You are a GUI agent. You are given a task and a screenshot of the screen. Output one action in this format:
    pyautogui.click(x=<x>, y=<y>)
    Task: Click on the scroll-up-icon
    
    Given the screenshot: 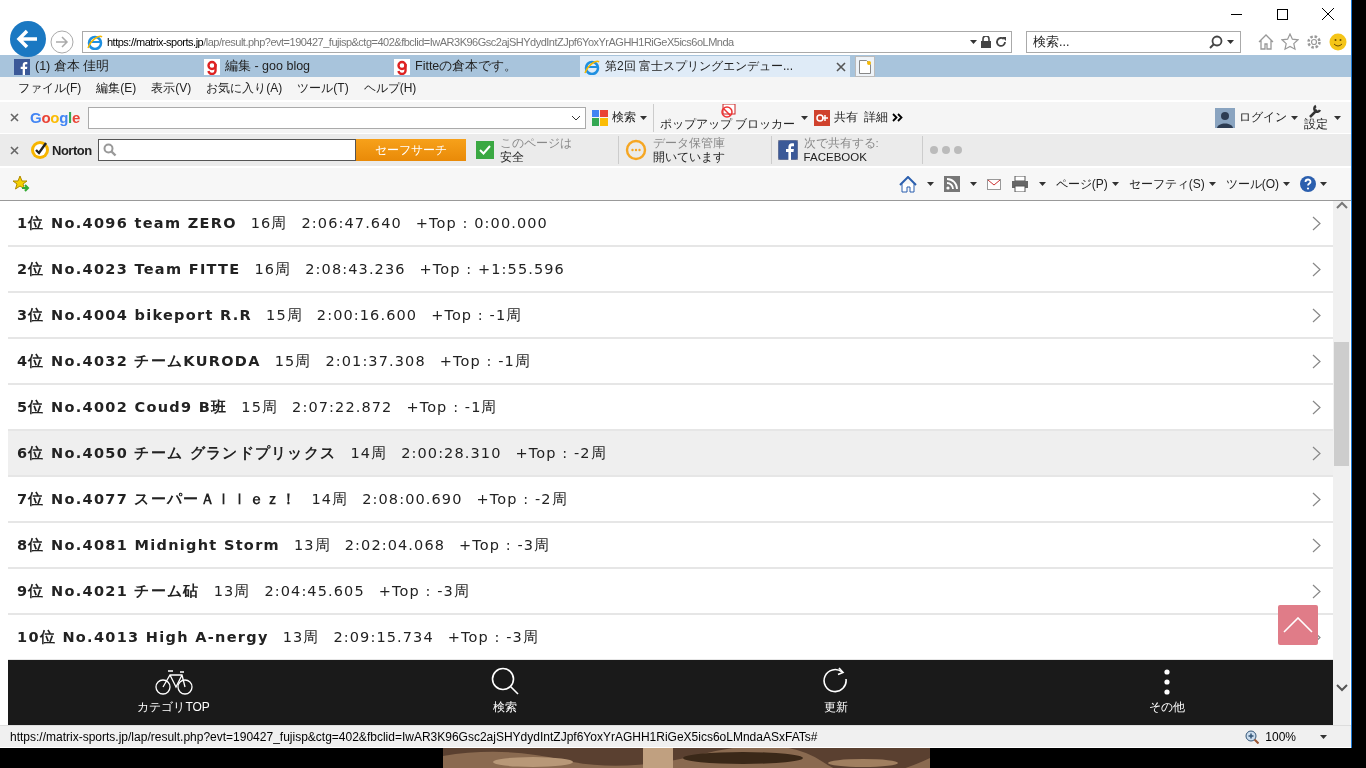 What is the action you would take?
    pyautogui.click(x=1341, y=205)
    